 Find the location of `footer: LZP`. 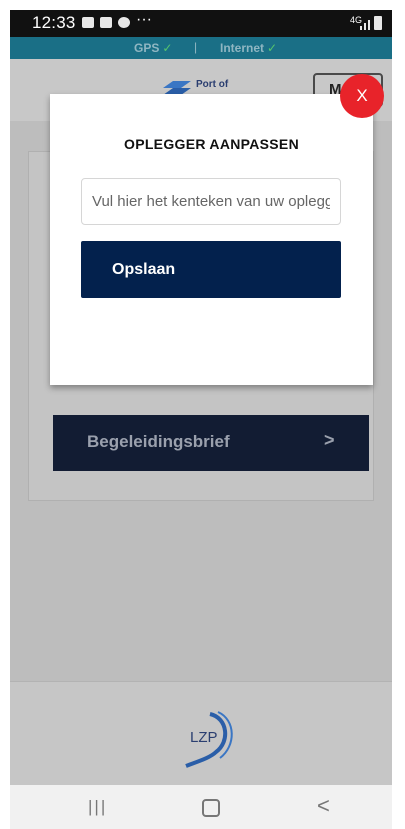

footer: LZP is located at coordinates (201, 733).